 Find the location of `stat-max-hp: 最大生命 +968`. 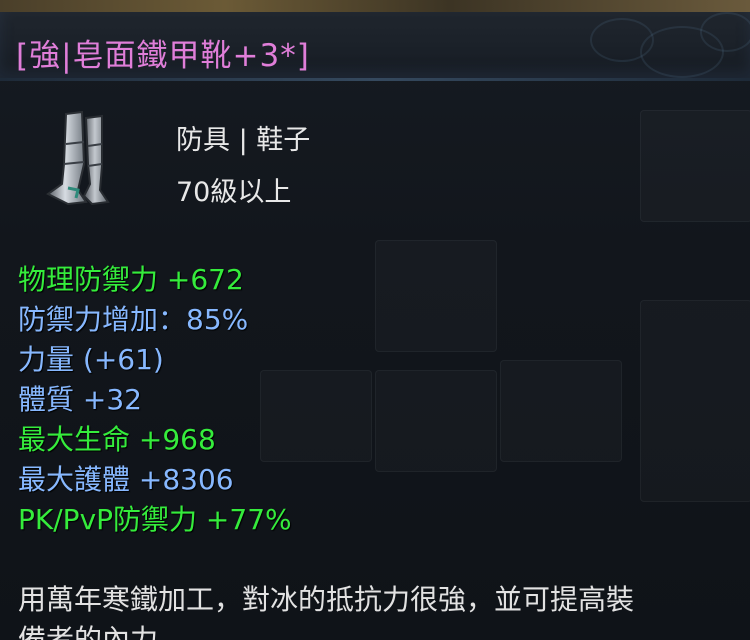

stat-max-hp: 最大生命 +968 is located at coordinates (117, 439).